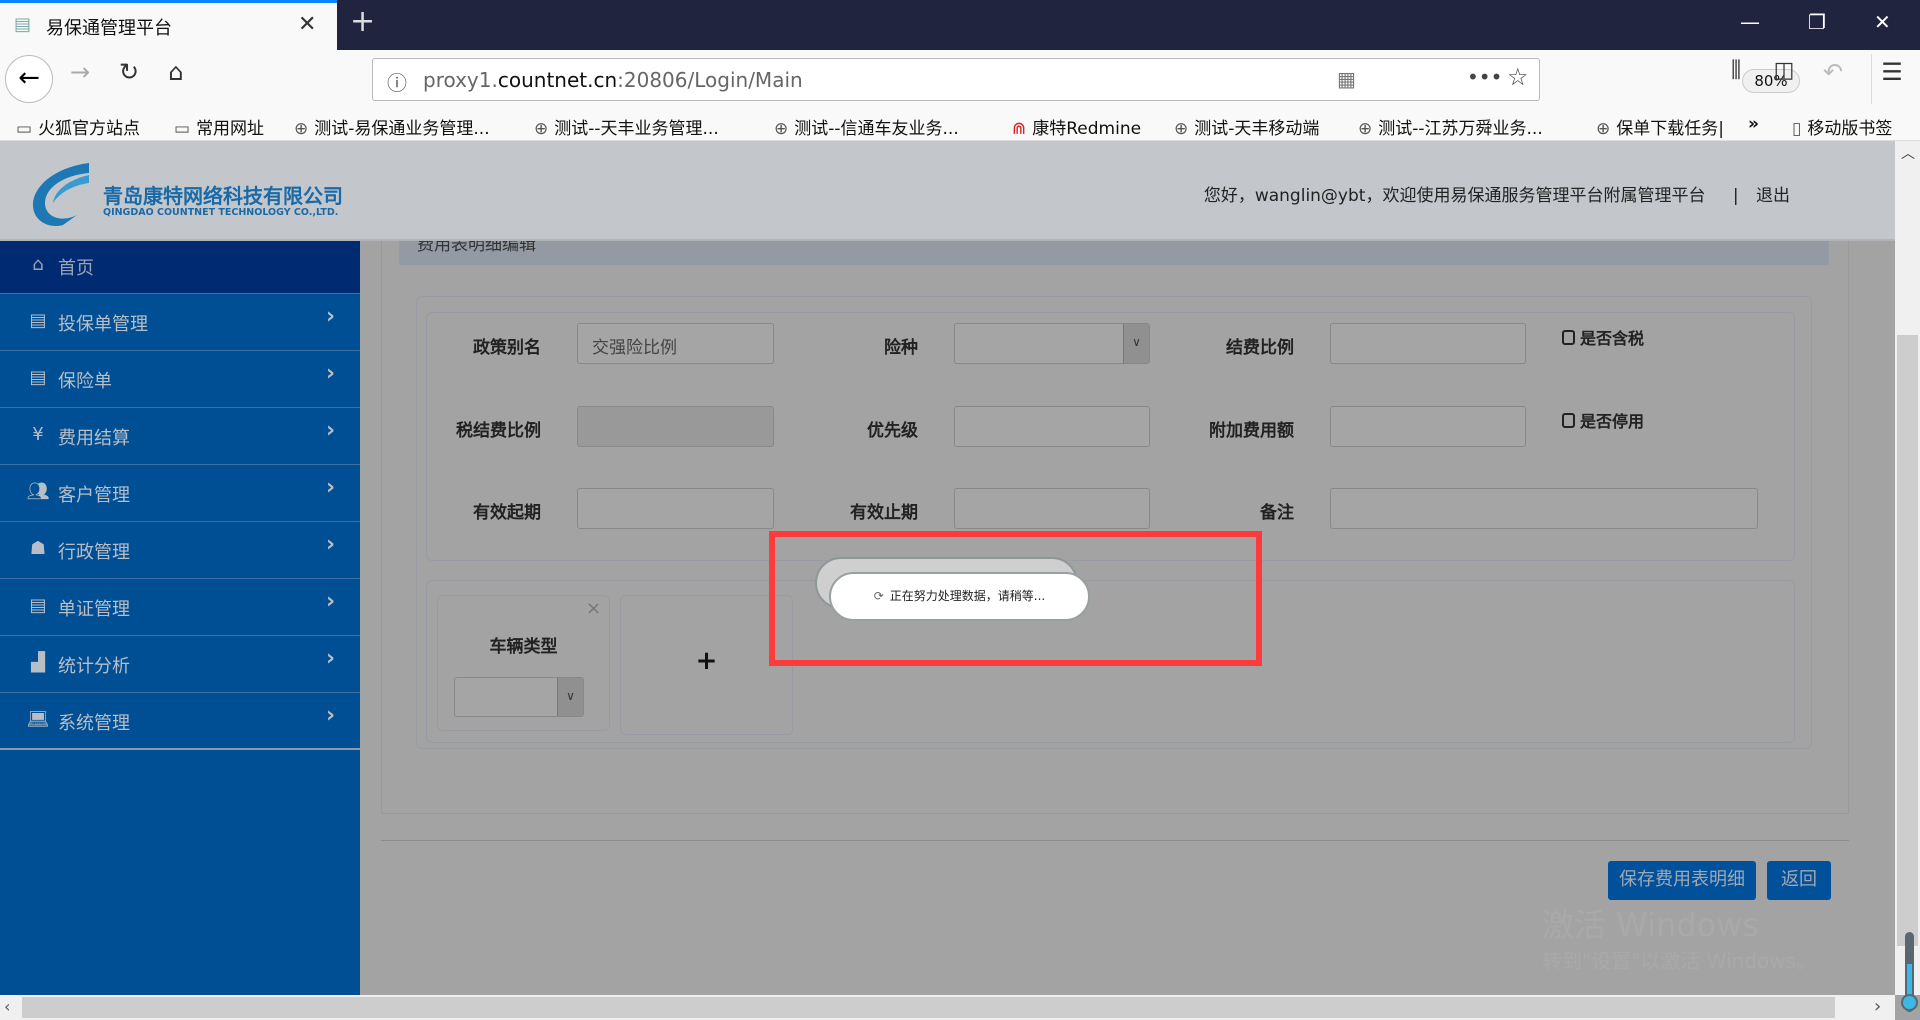 The height and width of the screenshot is (1020, 1920). Describe the element at coordinates (1908, 153) in the screenshot. I see `scroll-up-icon: ︿` at that location.